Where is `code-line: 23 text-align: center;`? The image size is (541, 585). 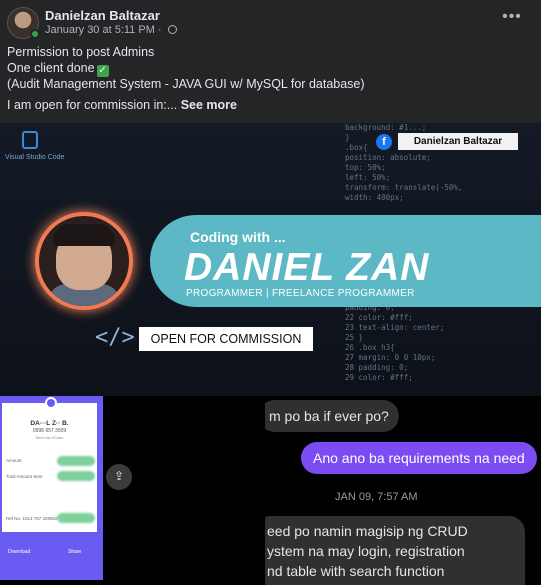
code-line: 23 text-align: center; is located at coordinates (395, 327).